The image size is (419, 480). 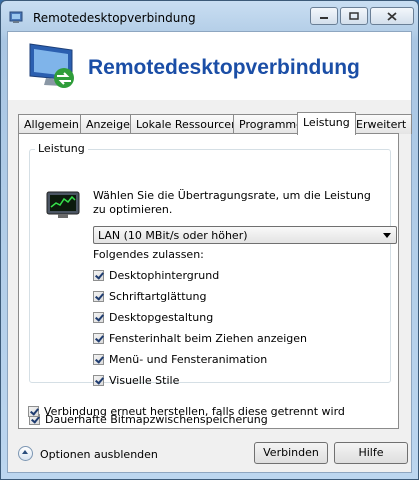 What do you see at coordinates (164, 275) in the screenshot?
I see `checkbox-label: Desktophintergrund` at bounding box center [164, 275].